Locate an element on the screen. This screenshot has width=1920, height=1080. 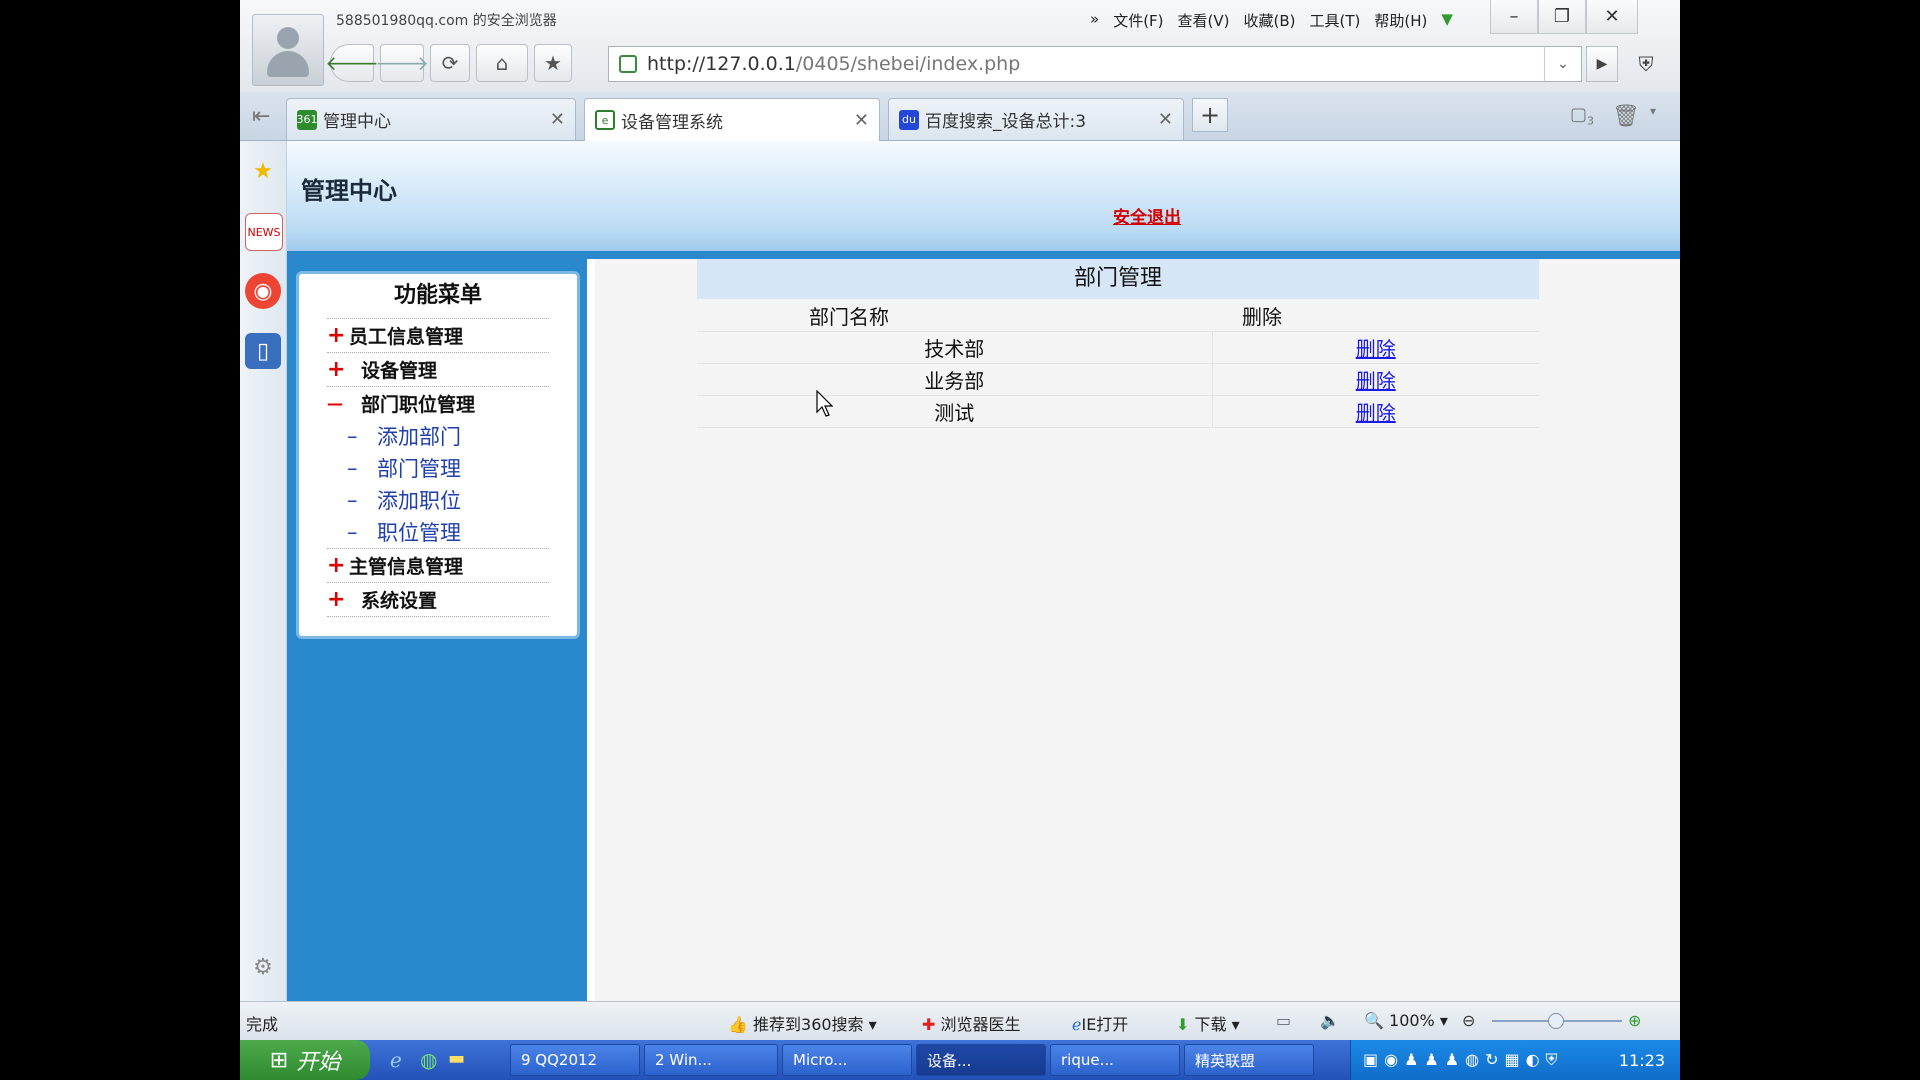
zoom-slider-handle is located at coordinates (1556, 1021).